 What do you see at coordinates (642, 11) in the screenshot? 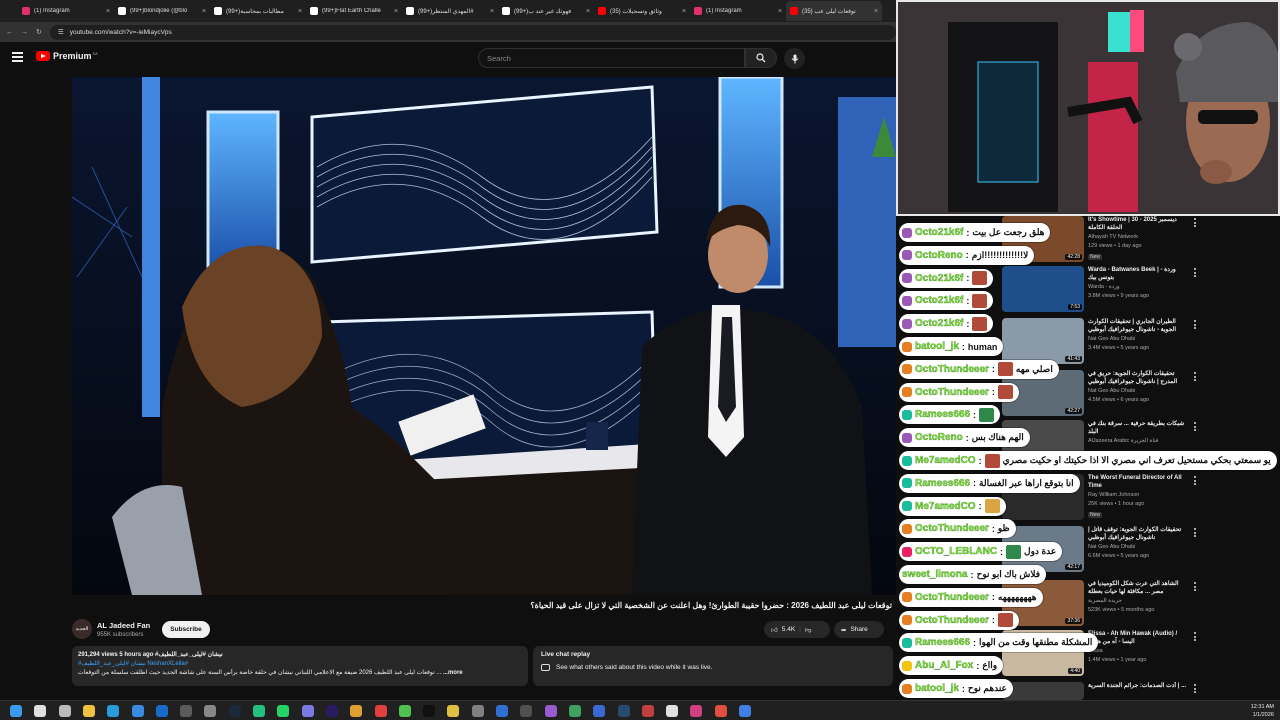
I see `browser-tab: (35) وثائق وتسجيلات ×` at bounding box center [642, 11].